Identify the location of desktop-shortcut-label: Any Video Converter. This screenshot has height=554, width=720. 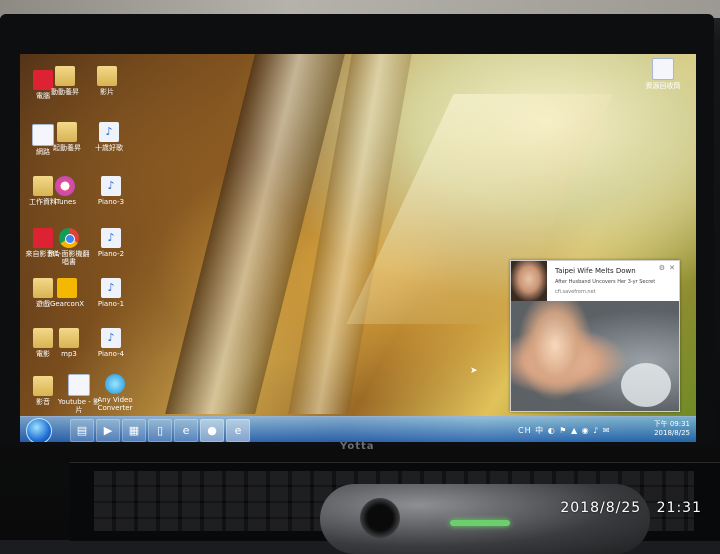
(115, 404).